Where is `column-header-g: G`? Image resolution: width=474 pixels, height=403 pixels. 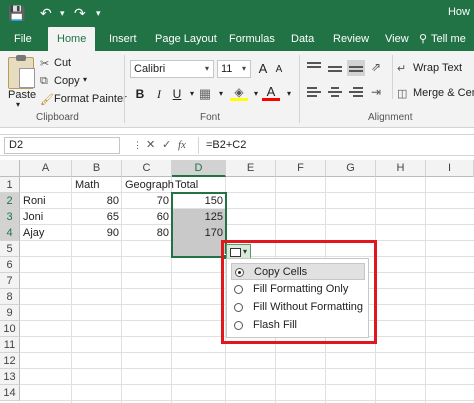 column-header-g: G is located at coordinates (351, 168).